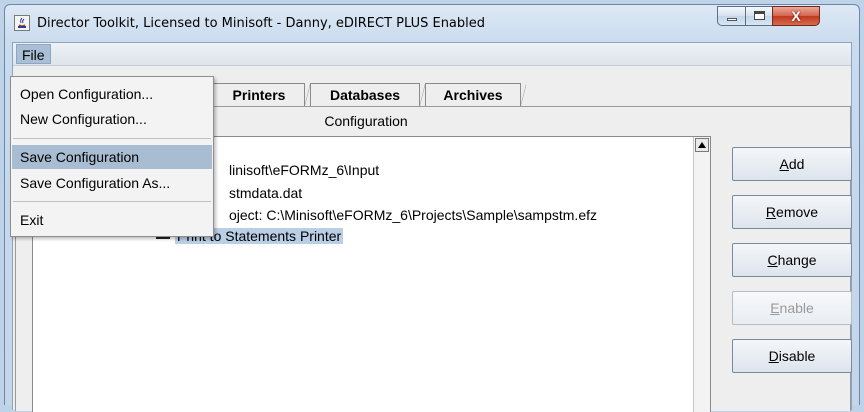 This screenshot has width=864, height=412. I want to click on disable-button: Disable, so click(792, 356).